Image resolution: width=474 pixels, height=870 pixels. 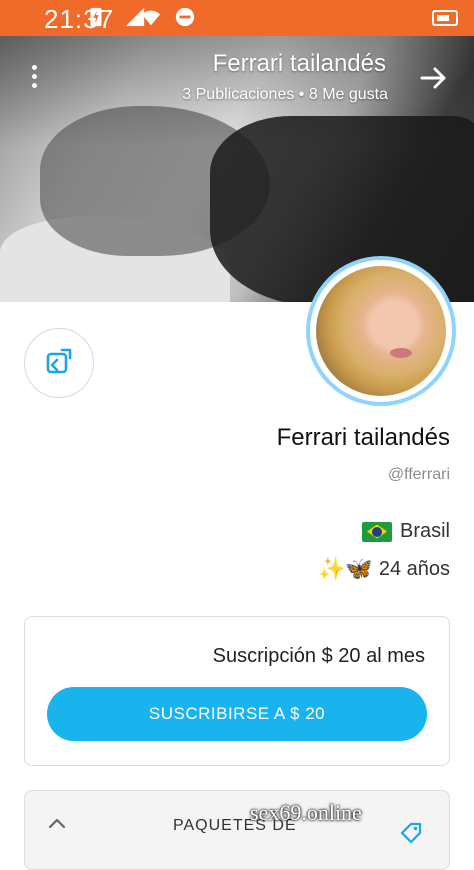 What do you see at coordinates (434, 78) in the screenshot?
I see `arrow-right-icon` at bounding box center [434, 78].